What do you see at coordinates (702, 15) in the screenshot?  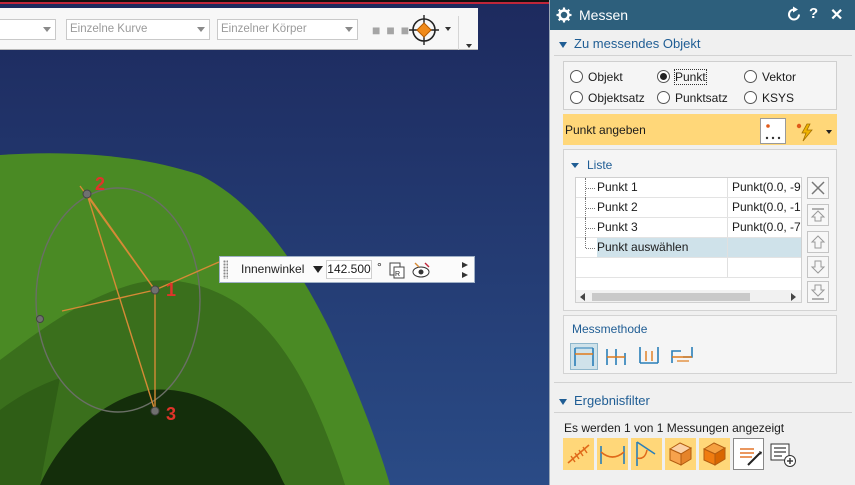 I see `dialog-title-bar: Messen ? ✕` at bounding box center [702, 15].